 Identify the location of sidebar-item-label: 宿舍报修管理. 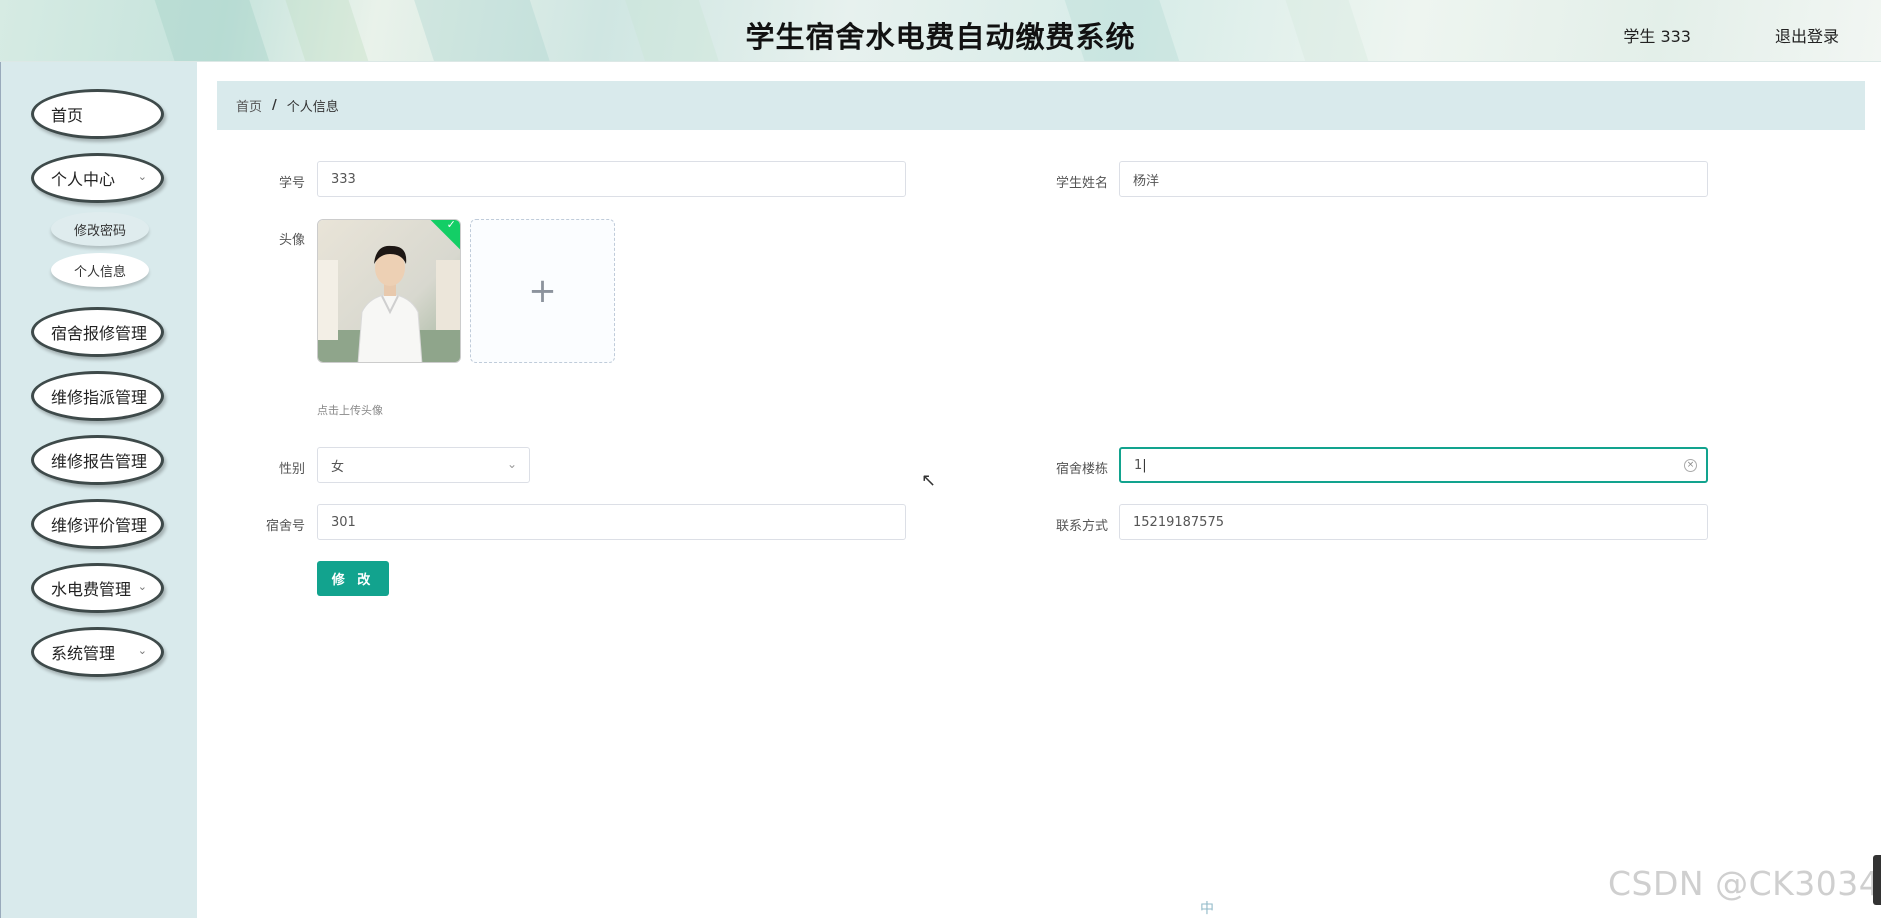
(99, 333).